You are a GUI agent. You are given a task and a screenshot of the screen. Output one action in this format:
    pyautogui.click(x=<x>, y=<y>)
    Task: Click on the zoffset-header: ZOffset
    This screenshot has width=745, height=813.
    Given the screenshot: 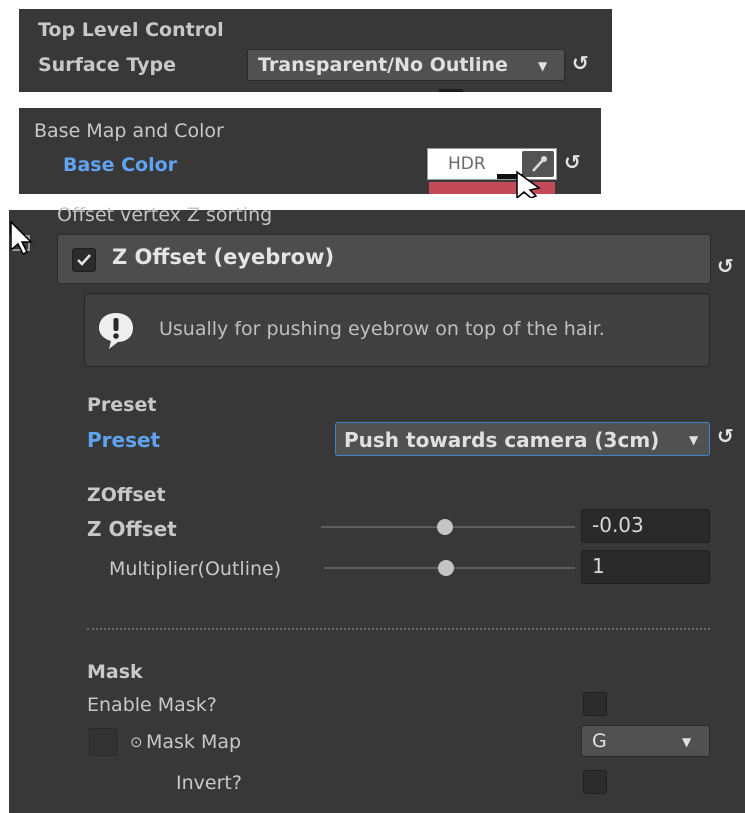 What is the action you would take?
    pyautogui.click(x=126, y=495)
    